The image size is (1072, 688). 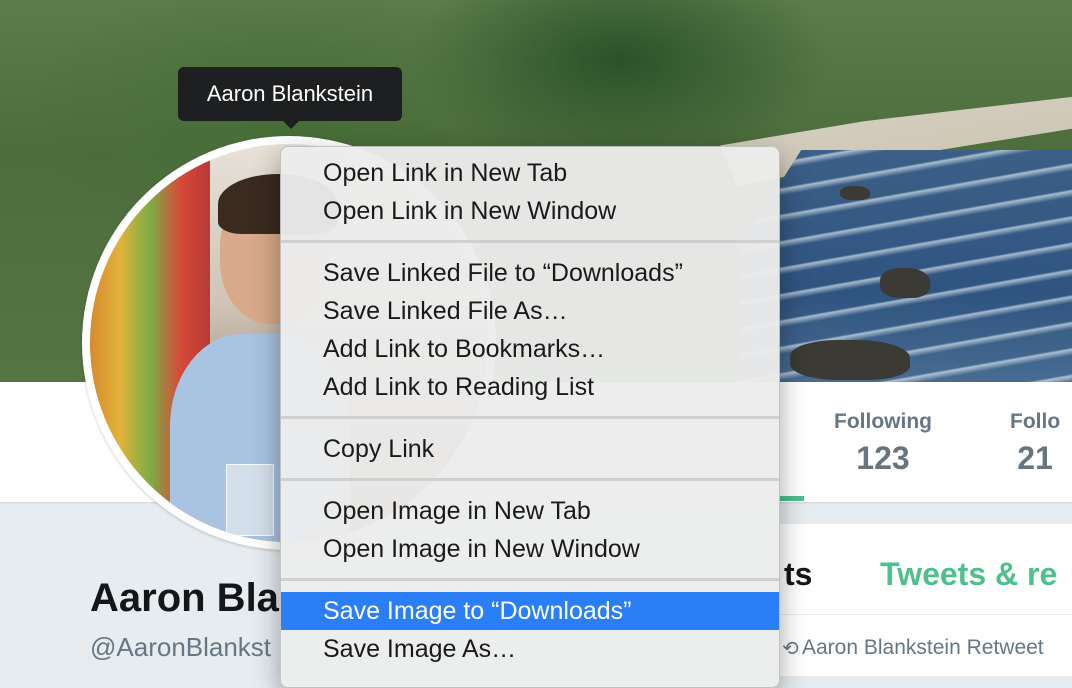 I want to click on avatar-glass, so click(x=250, y=500).